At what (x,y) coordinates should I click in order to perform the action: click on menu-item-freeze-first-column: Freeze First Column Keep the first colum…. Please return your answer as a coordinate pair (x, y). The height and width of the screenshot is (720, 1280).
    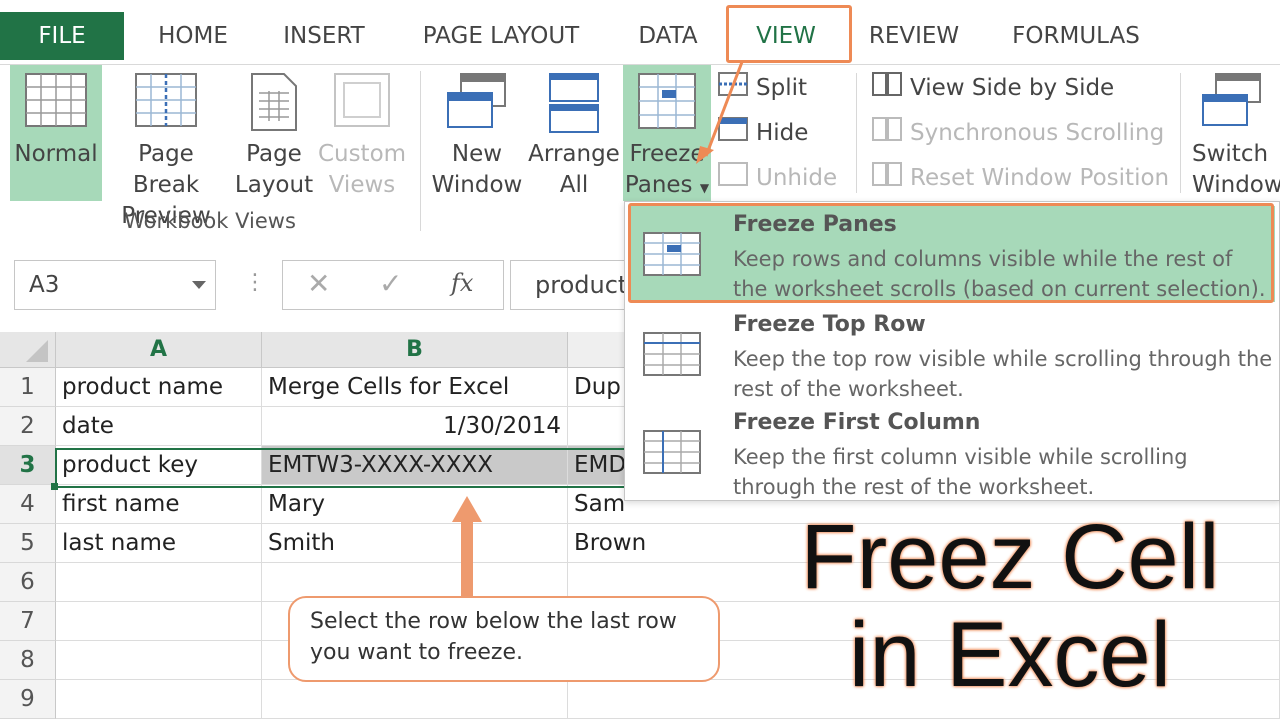
    Looking at the image, I should click on (952, 452).